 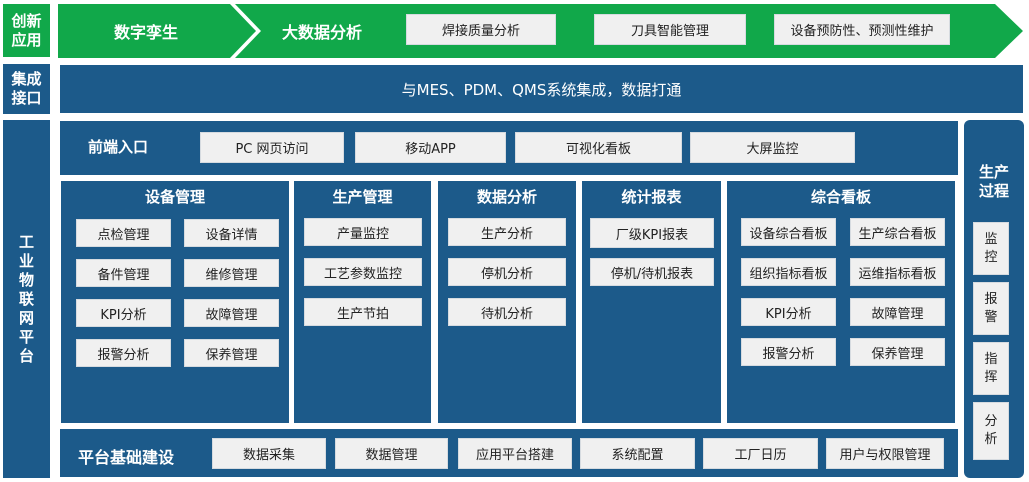 What do you see at coordinates (652, 272) in the screenshot?
I see `downtime-standby-report: 停机/待机报表` at bounding box center [652, 272].